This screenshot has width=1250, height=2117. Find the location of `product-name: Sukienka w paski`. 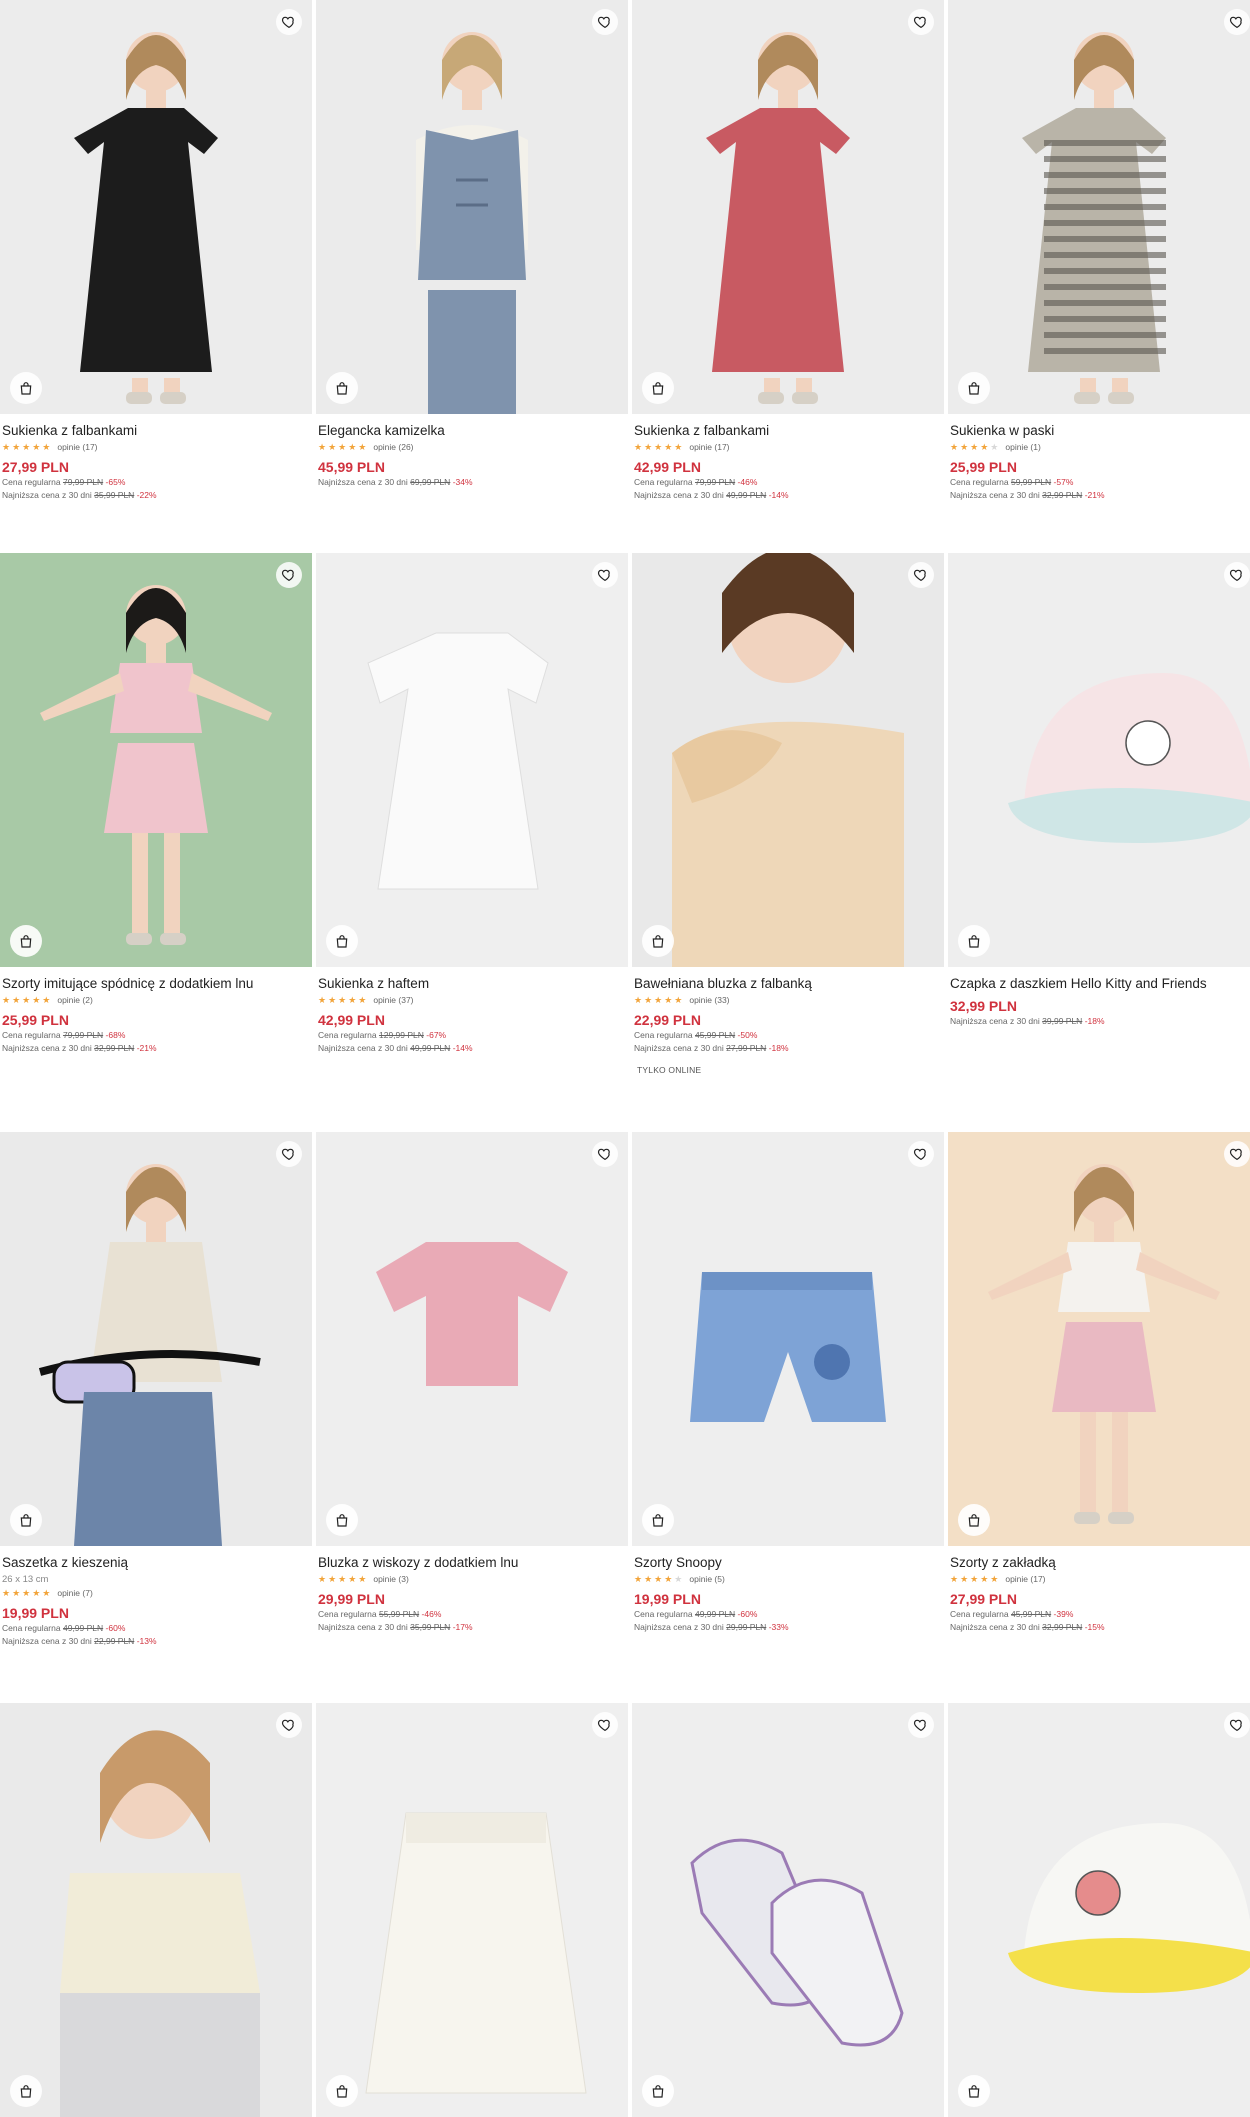

product-name: Sukienka w paski is located at coordinates (1100, 431).